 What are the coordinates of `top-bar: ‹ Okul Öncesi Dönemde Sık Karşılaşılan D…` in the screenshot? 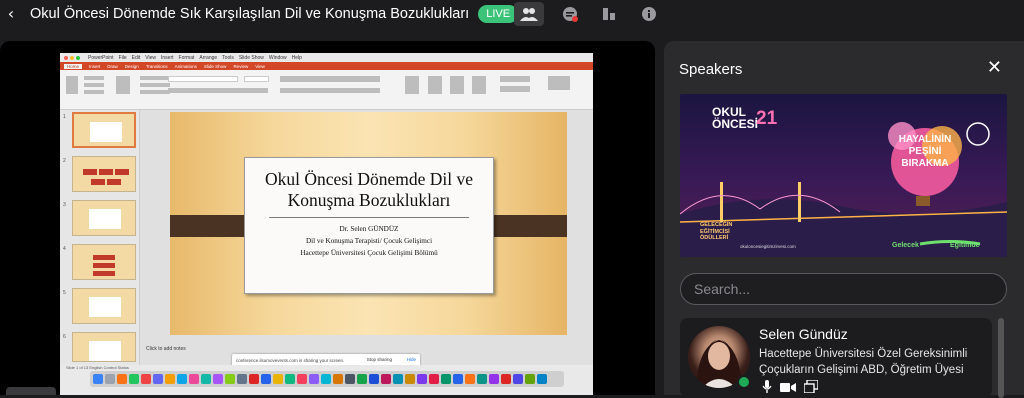 It's located at (512, 13).